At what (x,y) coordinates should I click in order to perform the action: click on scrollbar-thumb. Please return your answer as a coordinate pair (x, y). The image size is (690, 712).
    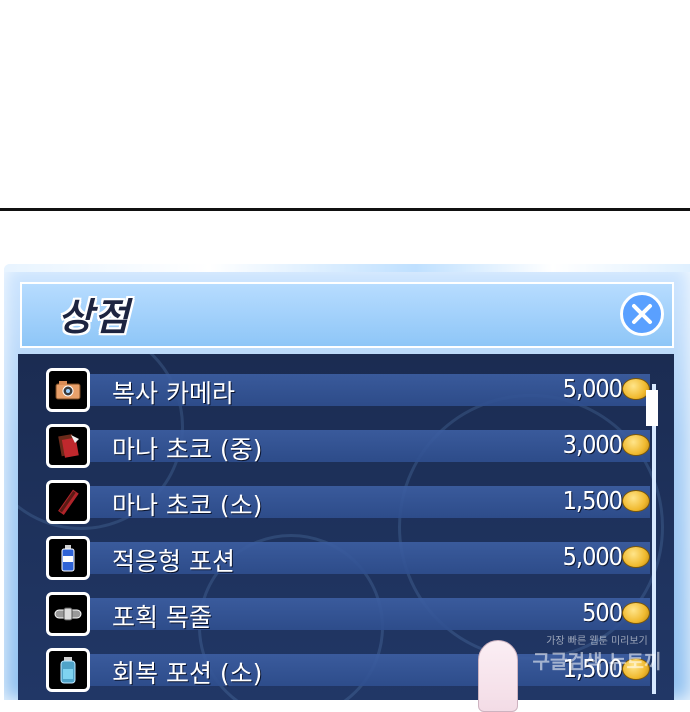
    Looking at the image, I should click on (652, 408).